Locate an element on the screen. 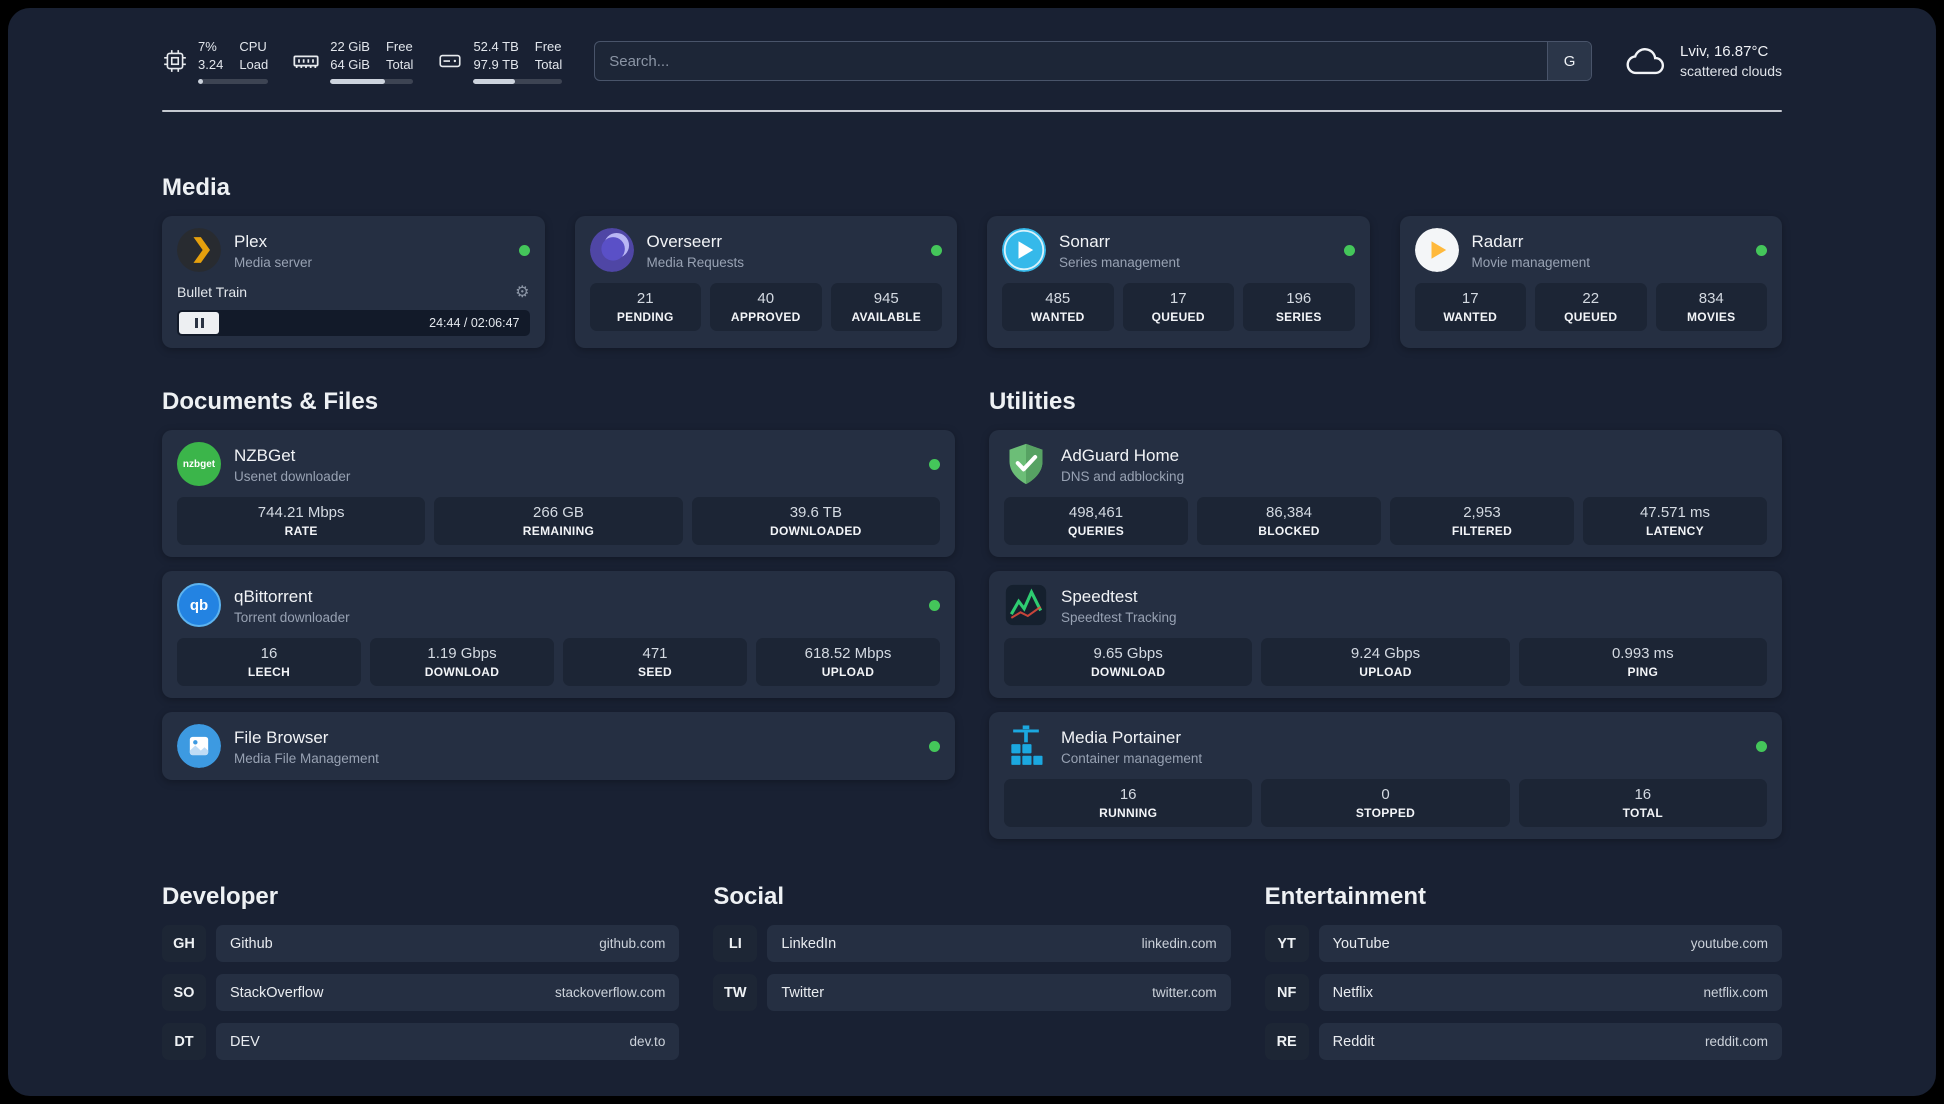  radarr-icon is located at coordinates (1436, 250).